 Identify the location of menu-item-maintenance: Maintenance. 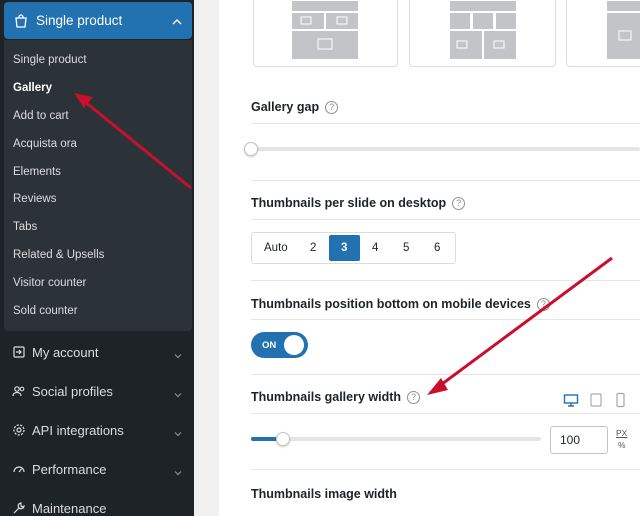
(97, 505).